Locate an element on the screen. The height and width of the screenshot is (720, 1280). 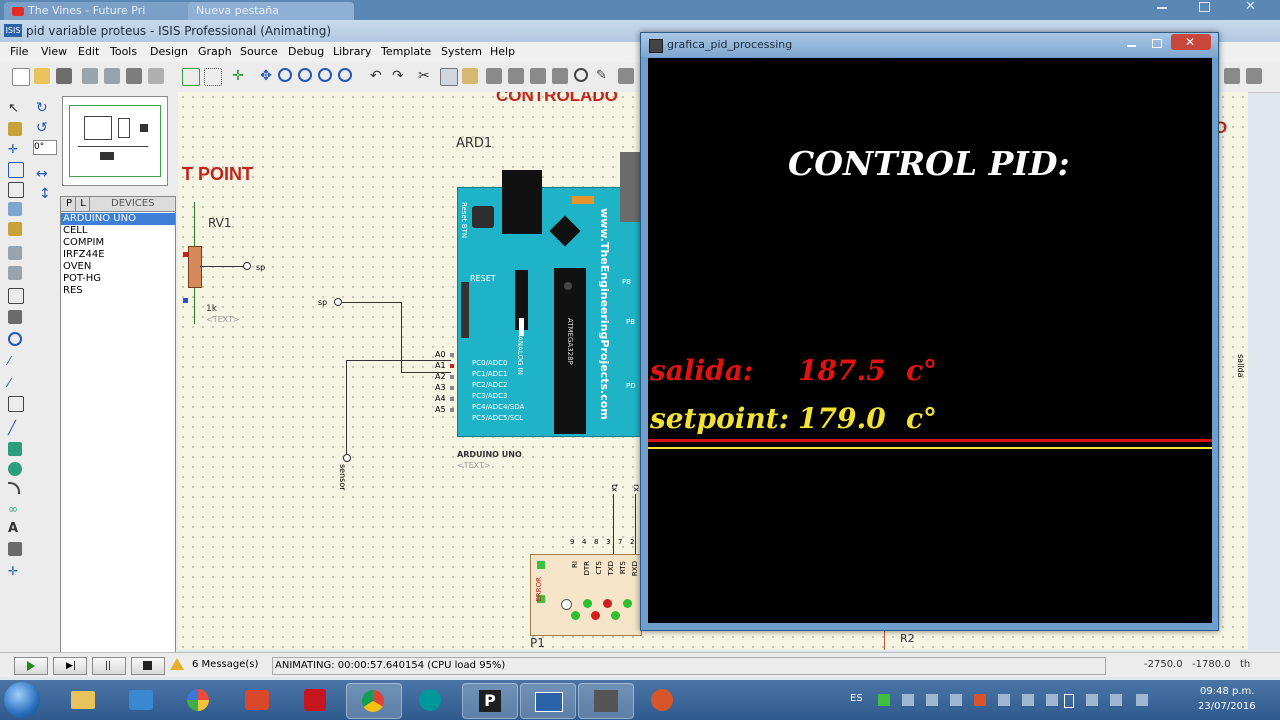
menu-design: Design is located at coordinates (169, 52).